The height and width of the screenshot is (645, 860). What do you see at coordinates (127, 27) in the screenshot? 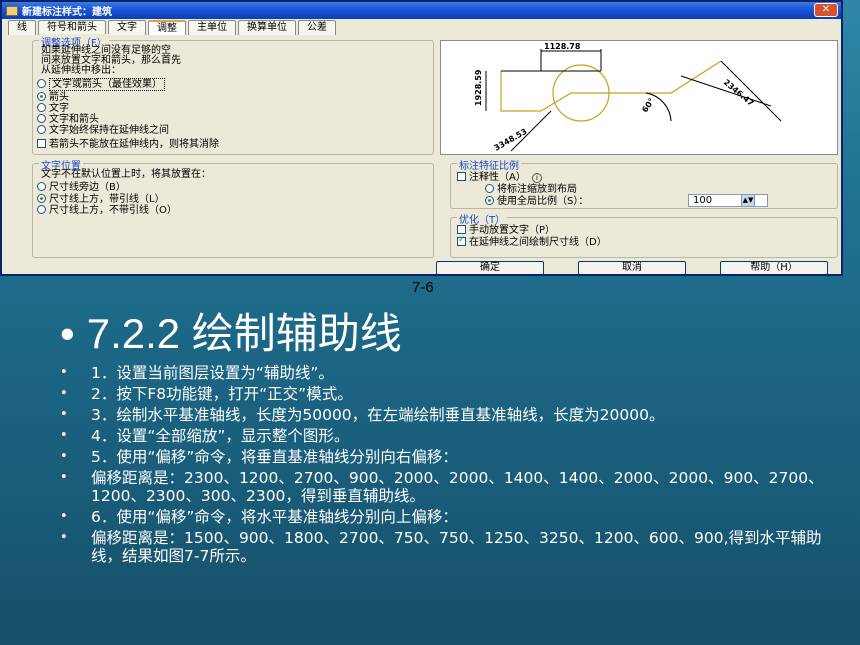
I see `tab-text: 文字` at bounding box center [127, 27].